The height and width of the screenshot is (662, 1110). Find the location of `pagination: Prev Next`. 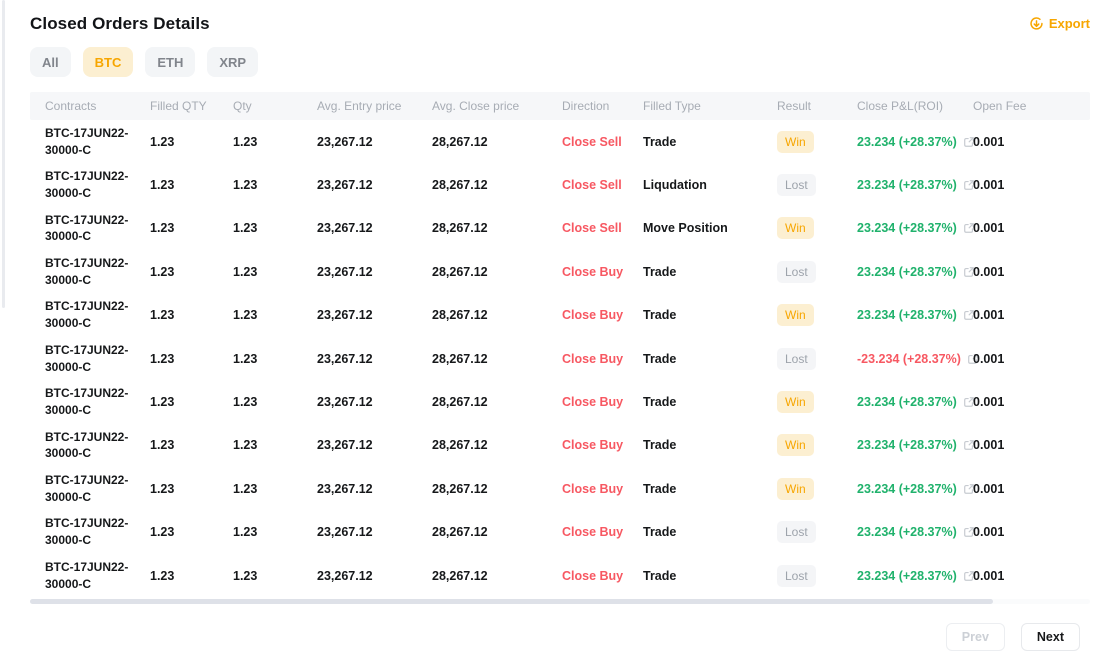

pagination: Prev Next is located at coordinates (560, 637).